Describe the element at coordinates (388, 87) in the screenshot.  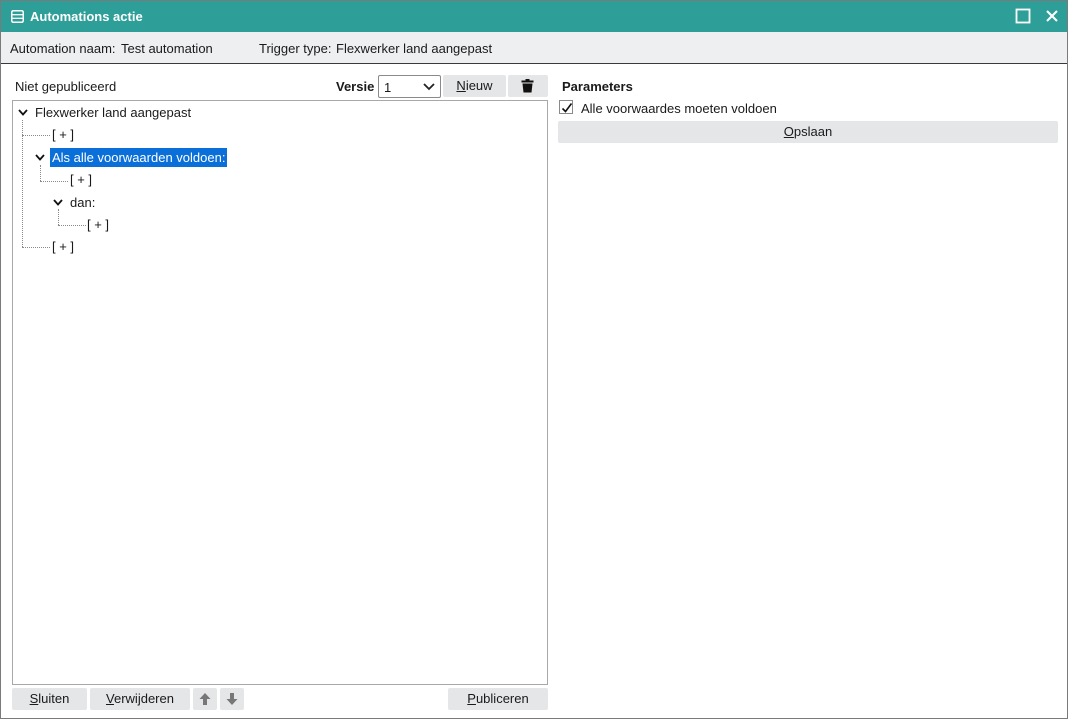
I see `version-value: 1` at that location.